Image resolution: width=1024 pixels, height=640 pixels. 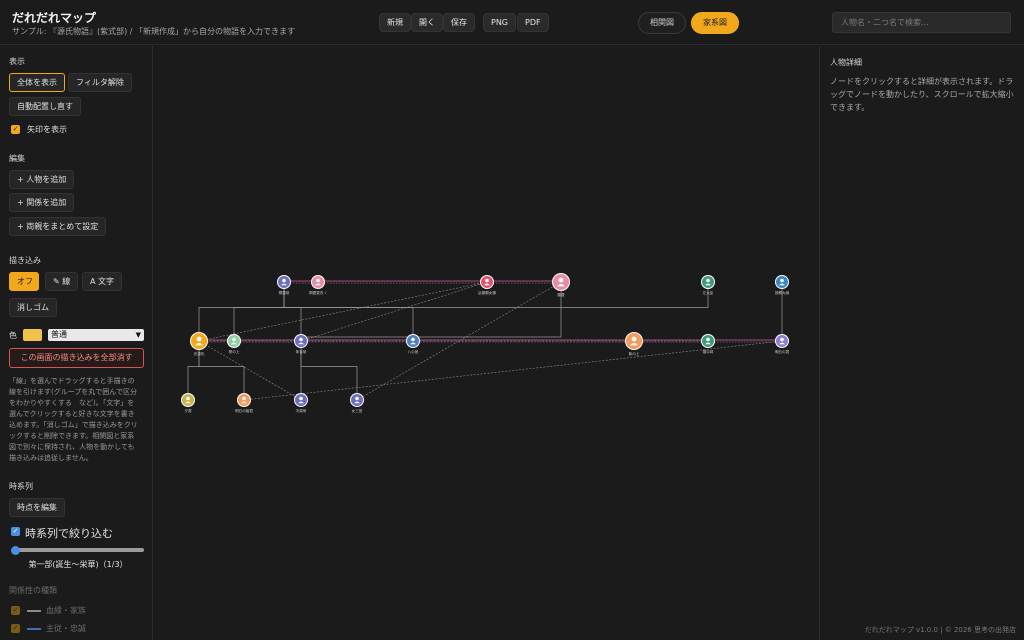 What do you see at coordinates (782, 351) in the screenshot?
I see `person-node-label: 明石の君` at bounding box center [782, 351].